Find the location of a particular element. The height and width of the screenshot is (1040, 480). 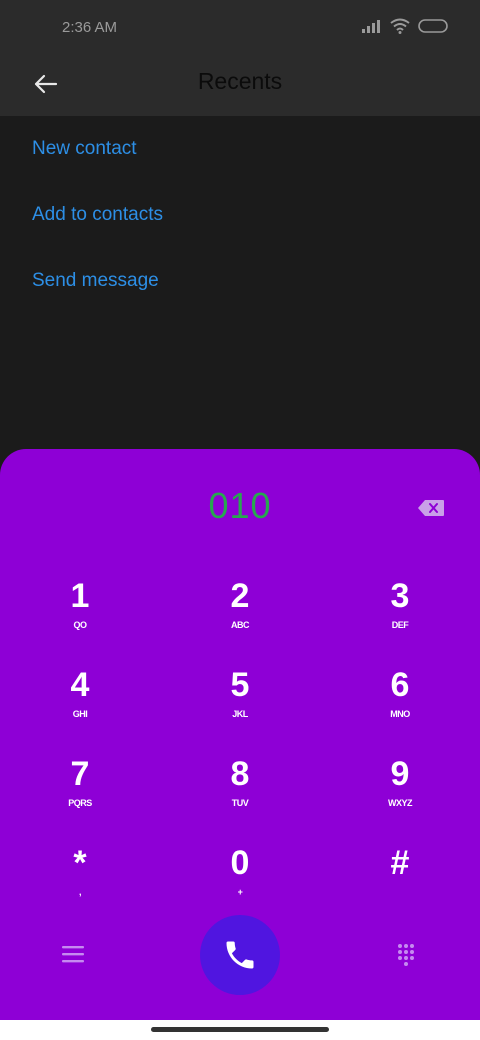

key-8: 8 TUV is located at coordinates (240, 795).